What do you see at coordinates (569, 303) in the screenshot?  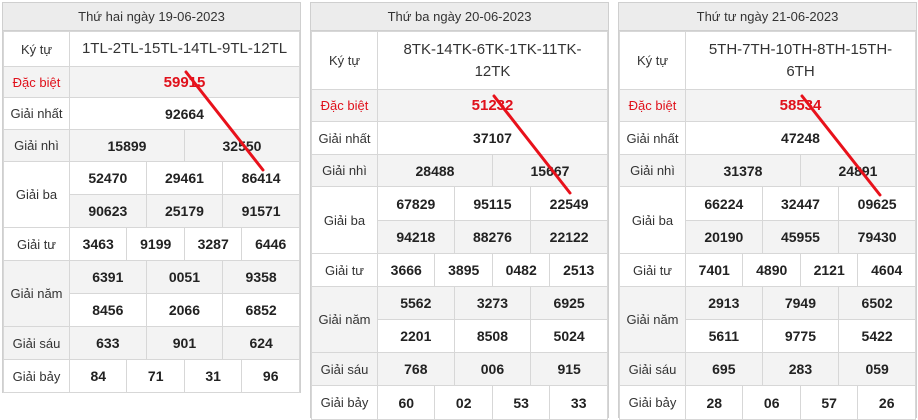 I see `fifth-prize-3: 6925` at bounding box center [569, 303].